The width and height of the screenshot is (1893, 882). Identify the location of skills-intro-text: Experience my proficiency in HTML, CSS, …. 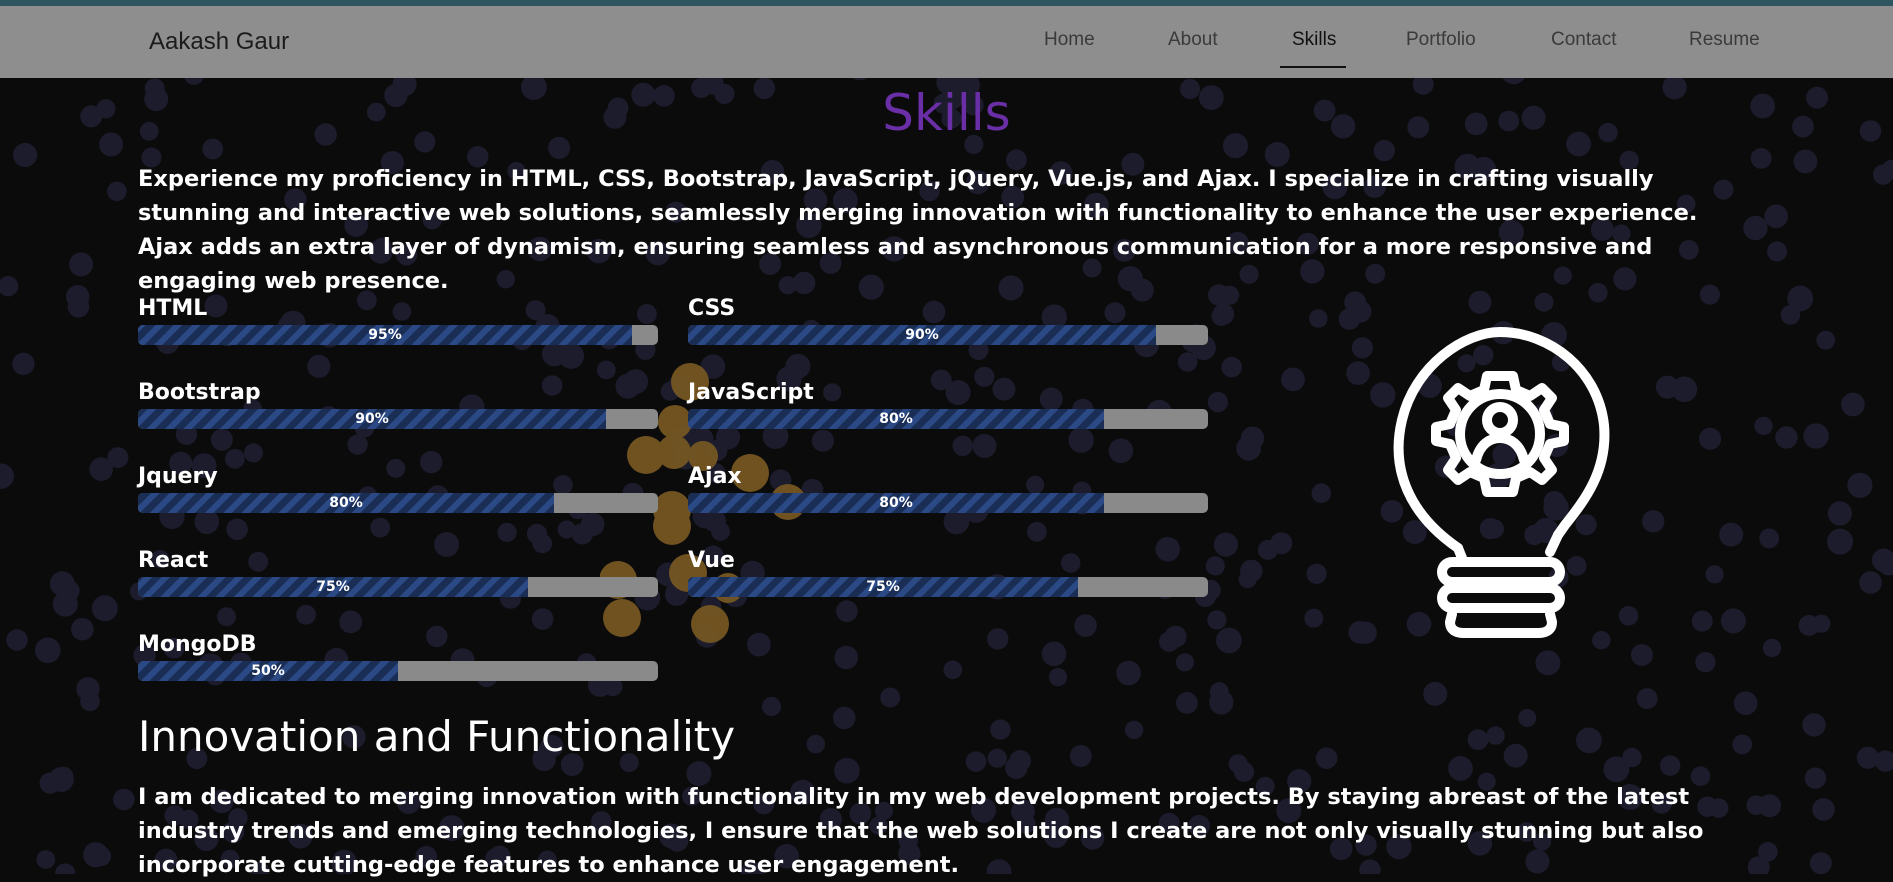
(918, 230).